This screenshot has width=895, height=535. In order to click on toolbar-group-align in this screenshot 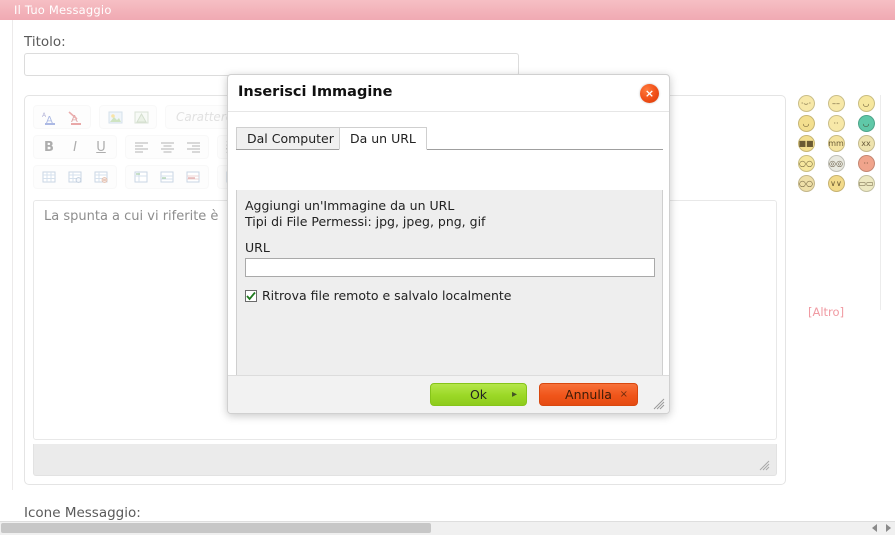, I will do `click(167, 147)`.